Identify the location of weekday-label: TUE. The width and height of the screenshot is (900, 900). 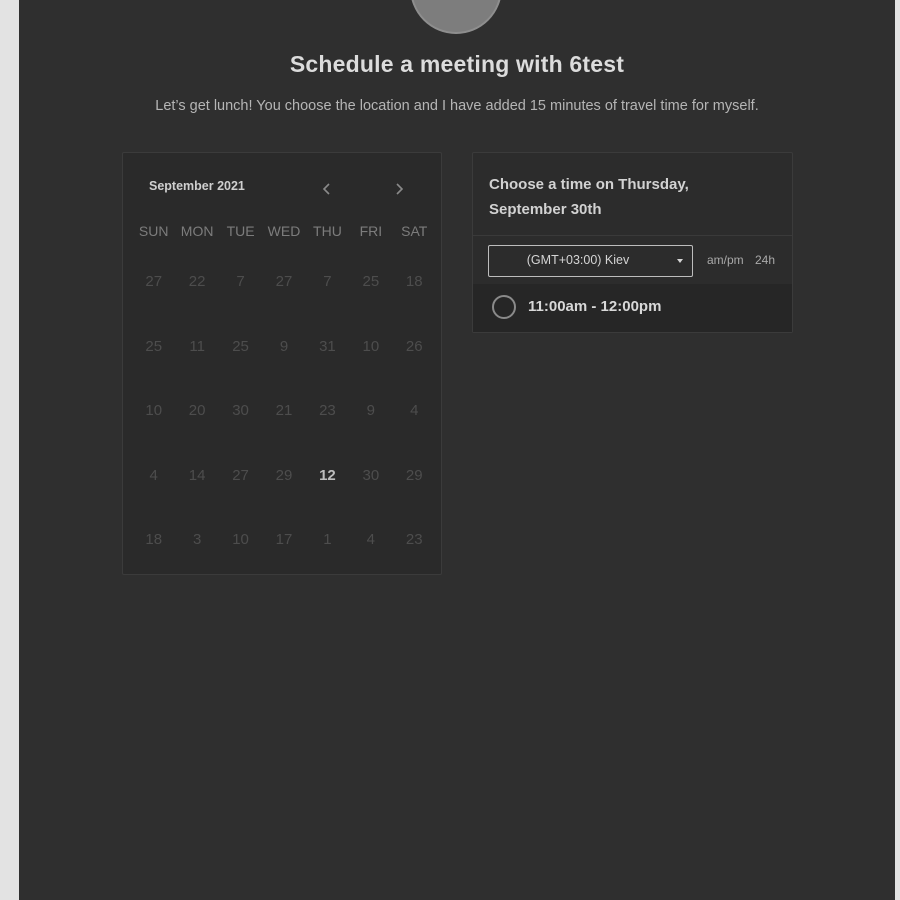
(240, 231).